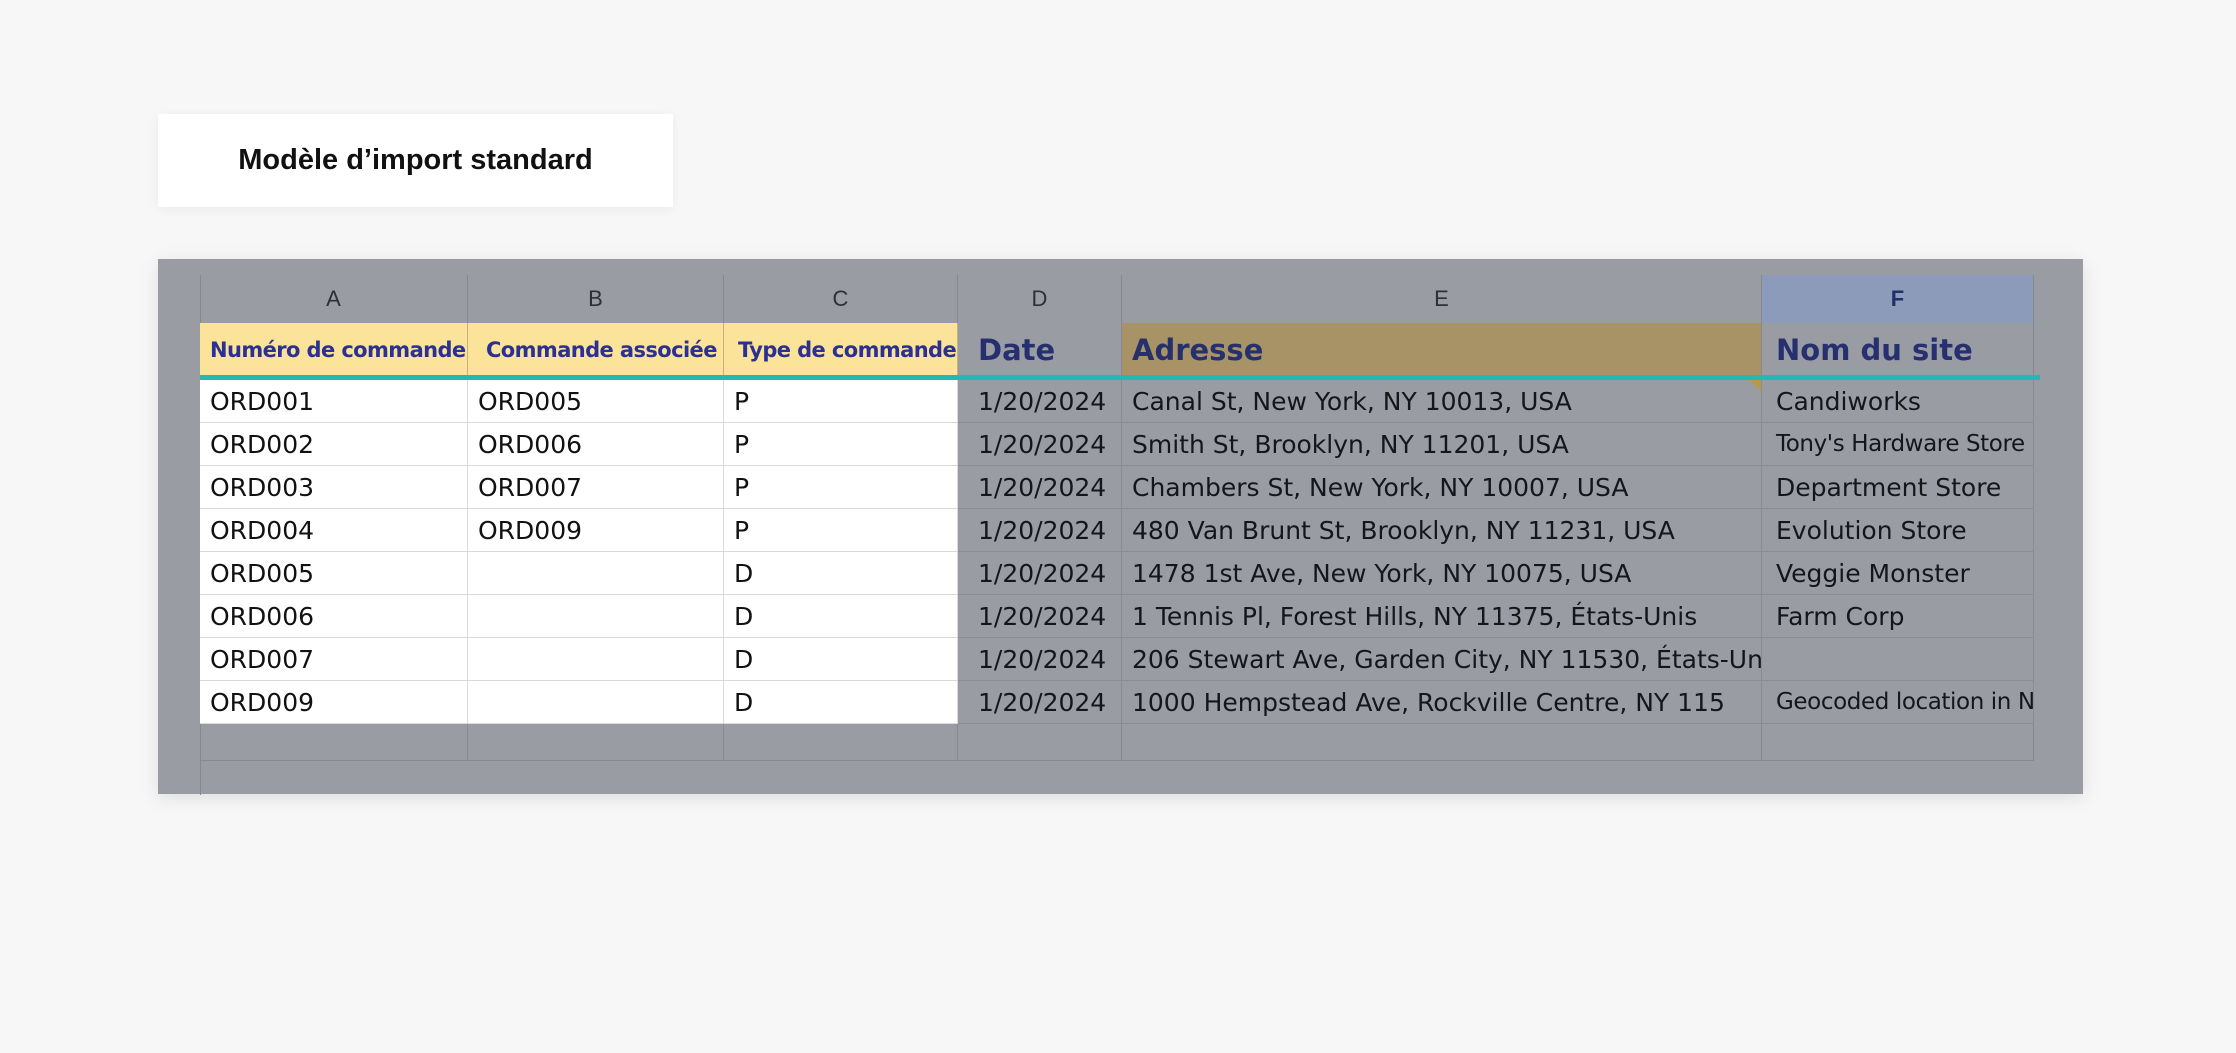  What do you see at coordinates (1442, 401) in the screenshot?
I see `cell-address: Canal St, New York, NY 10013, USA` at bounding box center [1442, 401].